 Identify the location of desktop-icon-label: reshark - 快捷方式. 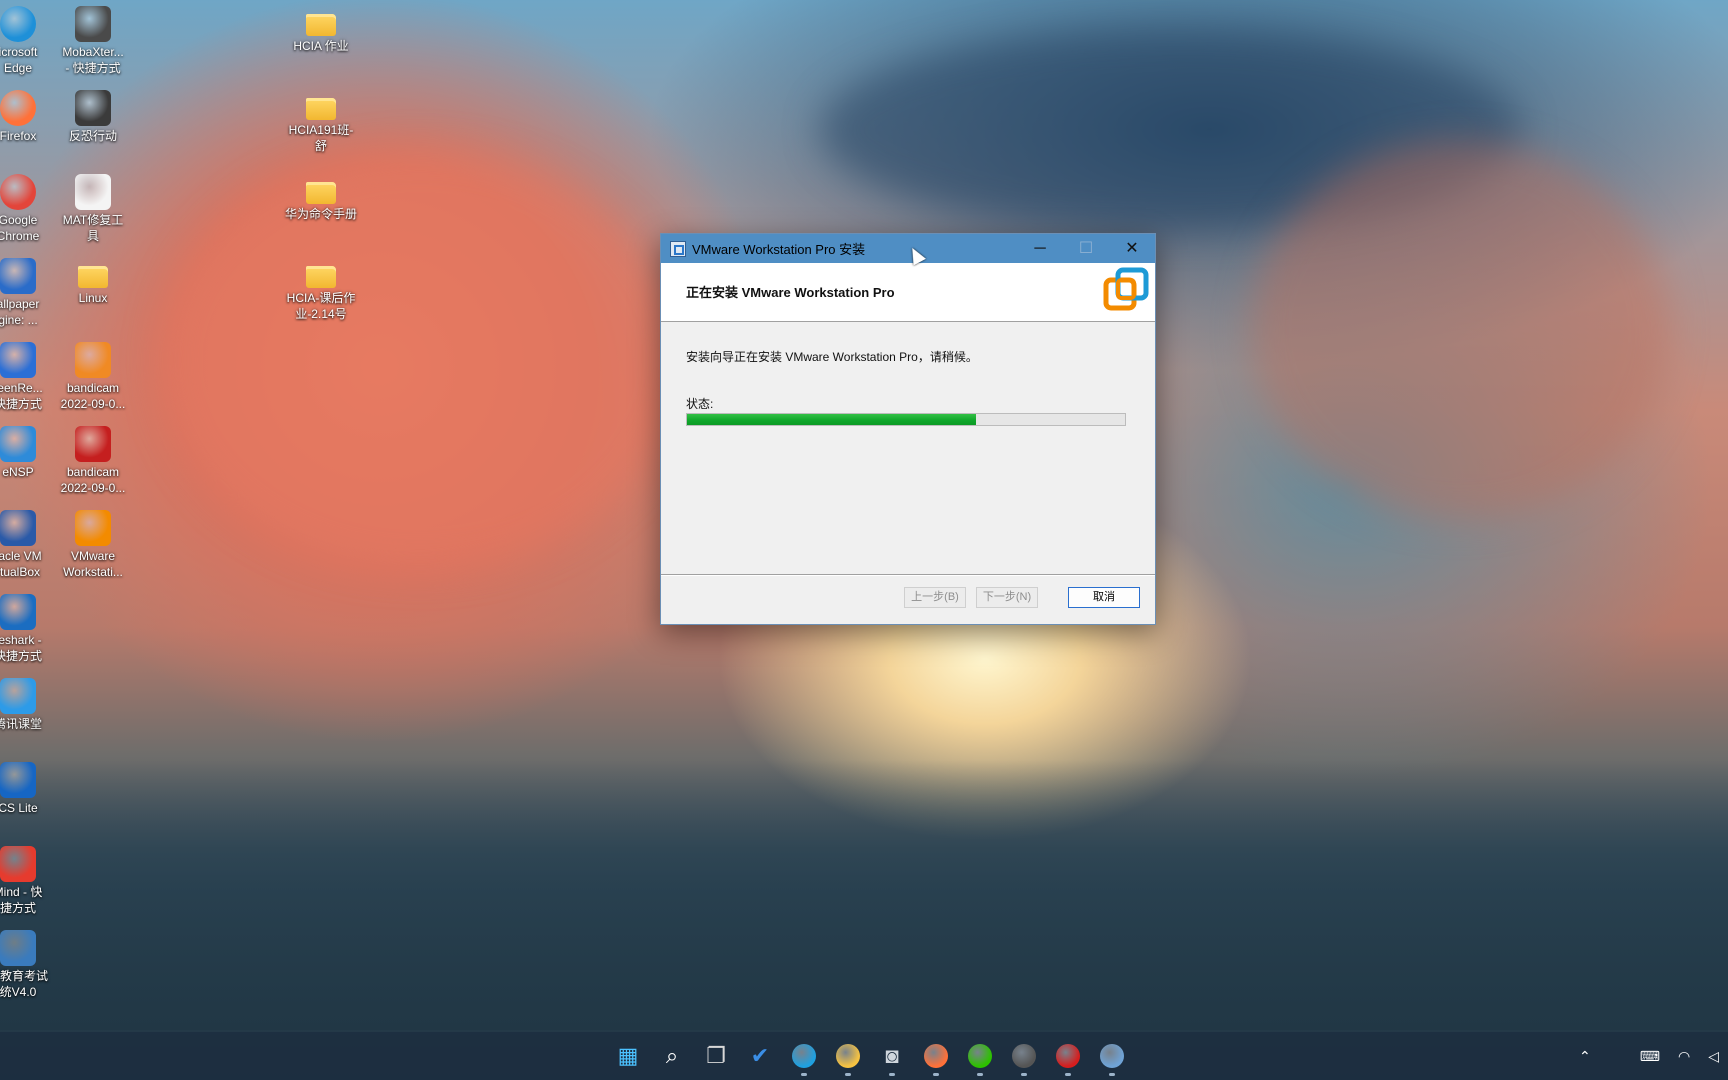
(21, 648).